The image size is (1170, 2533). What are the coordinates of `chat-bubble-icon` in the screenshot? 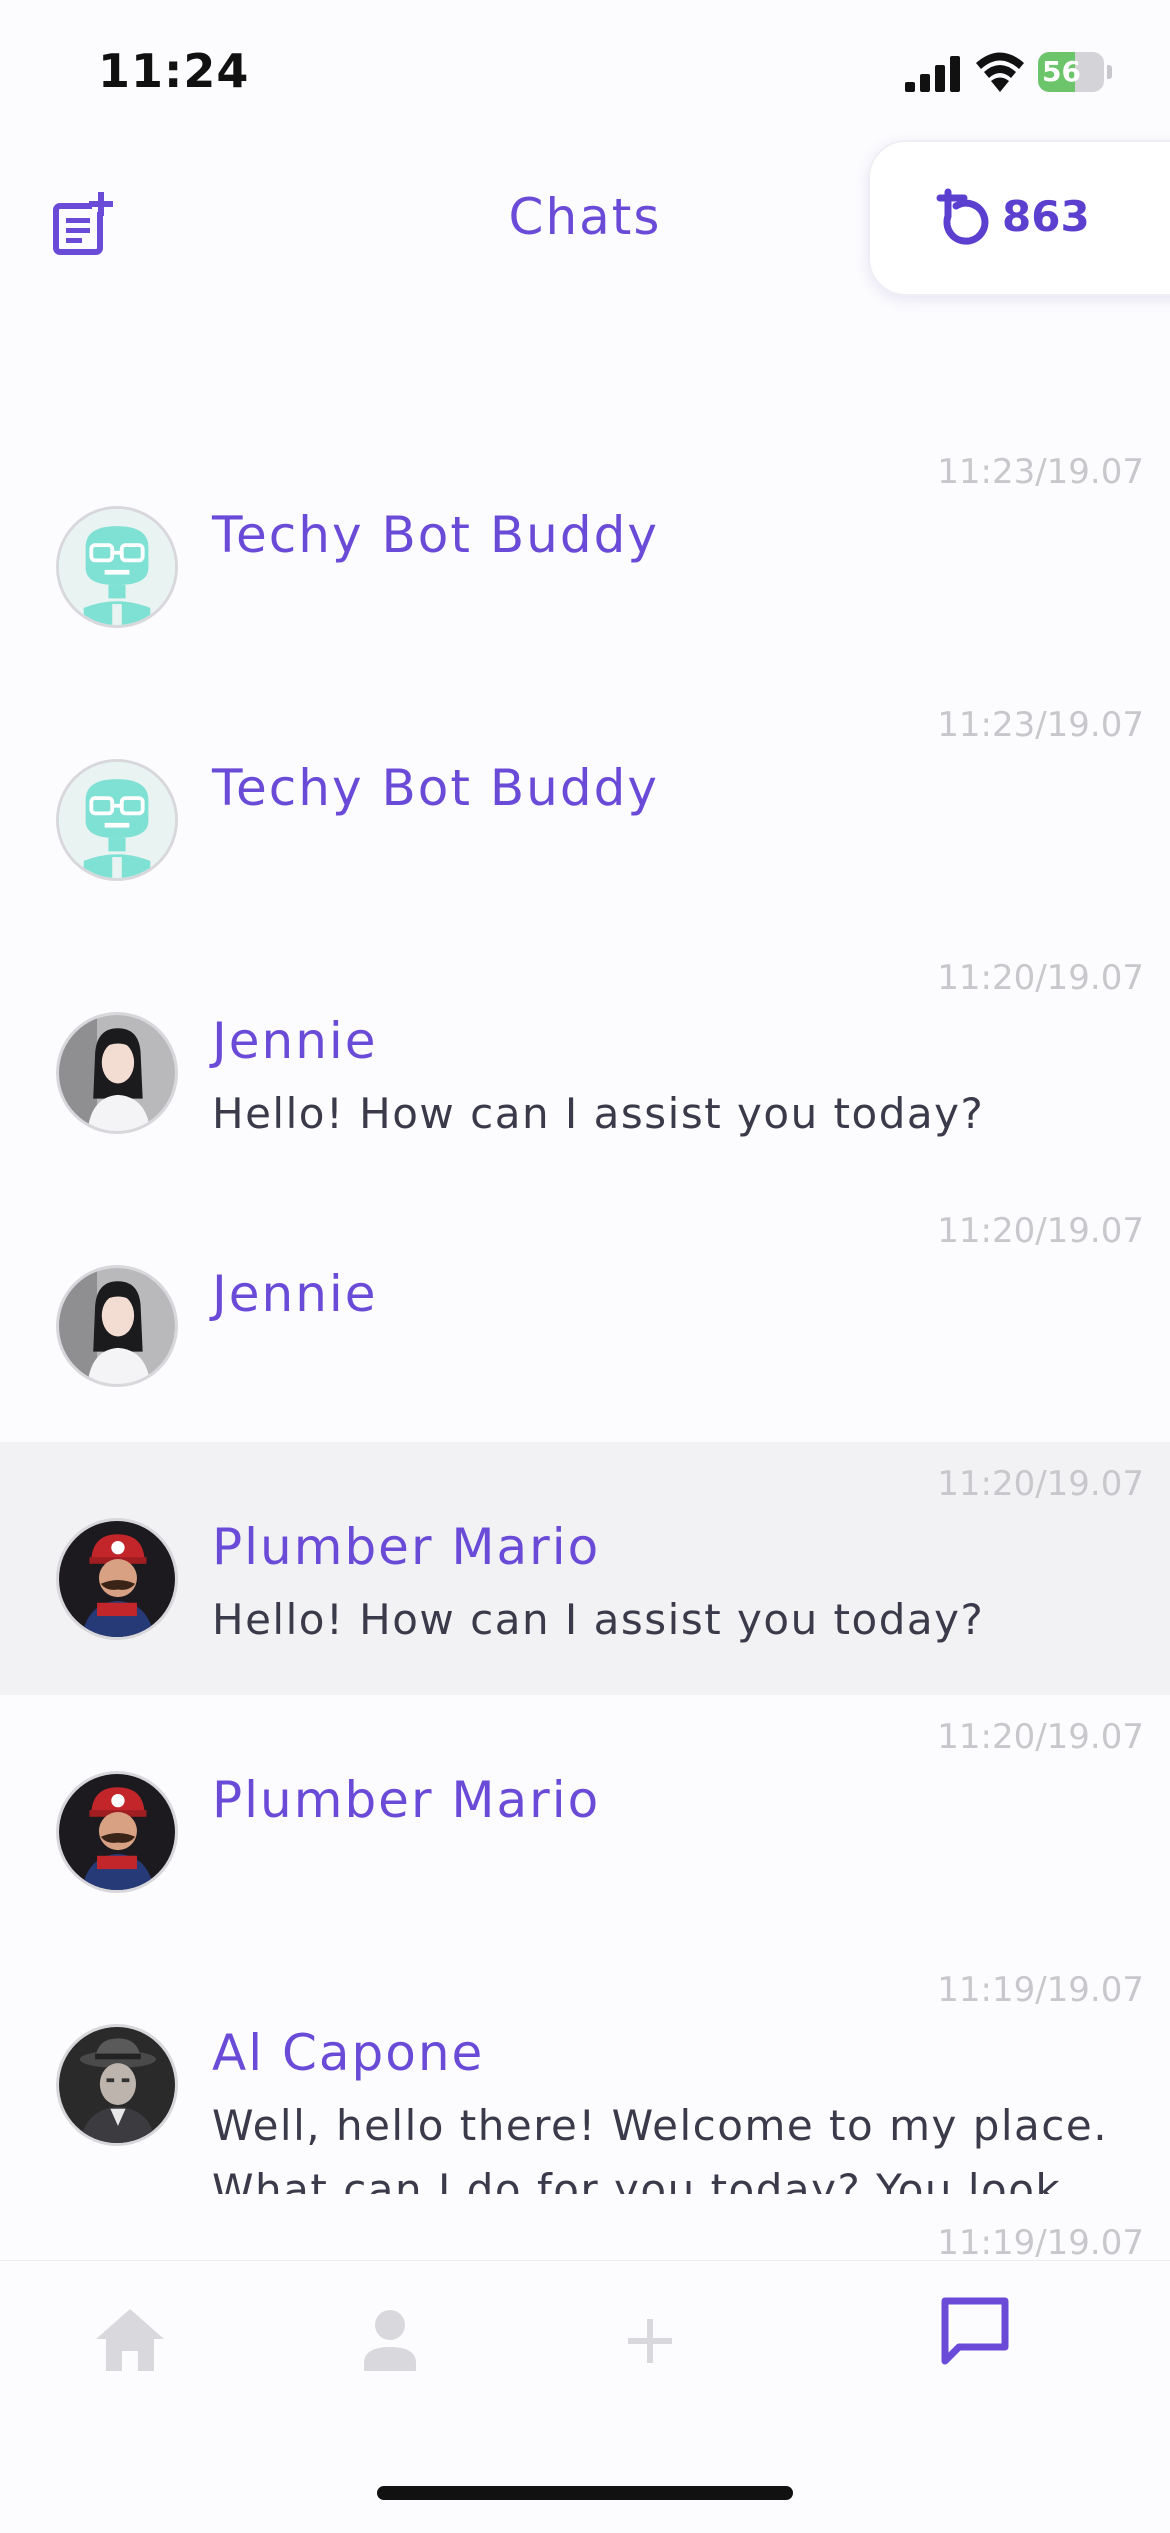 It's located at (975, 2331).